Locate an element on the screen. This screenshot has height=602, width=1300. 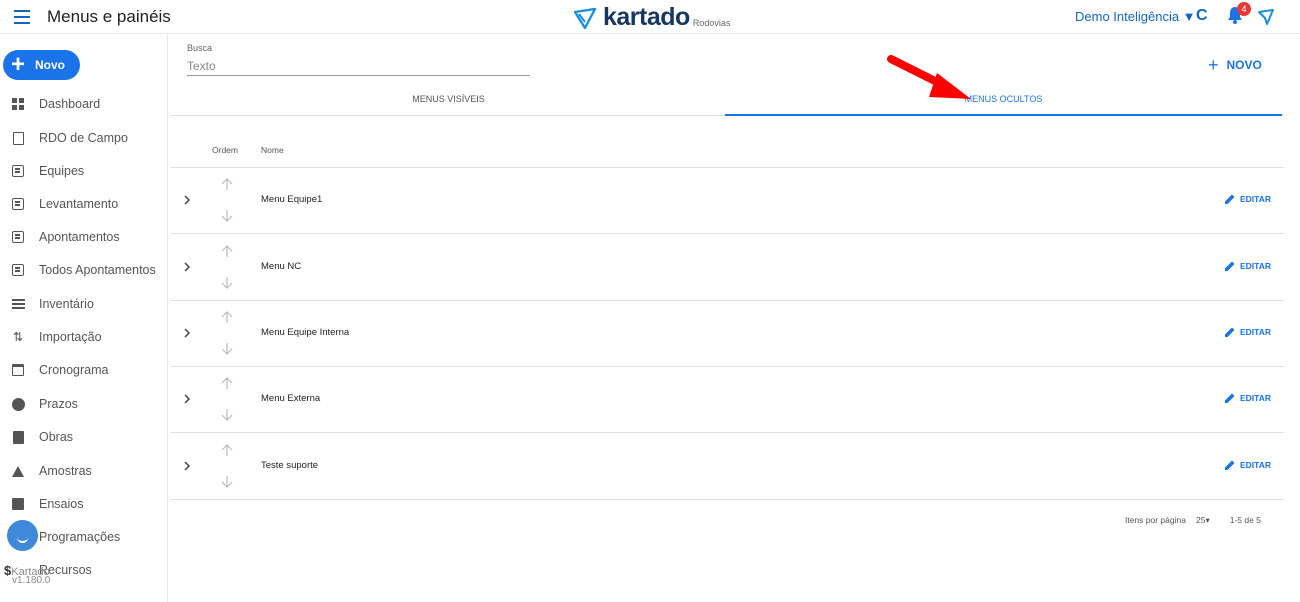
new-button-label: Novo is located at coordinates (50, 65).